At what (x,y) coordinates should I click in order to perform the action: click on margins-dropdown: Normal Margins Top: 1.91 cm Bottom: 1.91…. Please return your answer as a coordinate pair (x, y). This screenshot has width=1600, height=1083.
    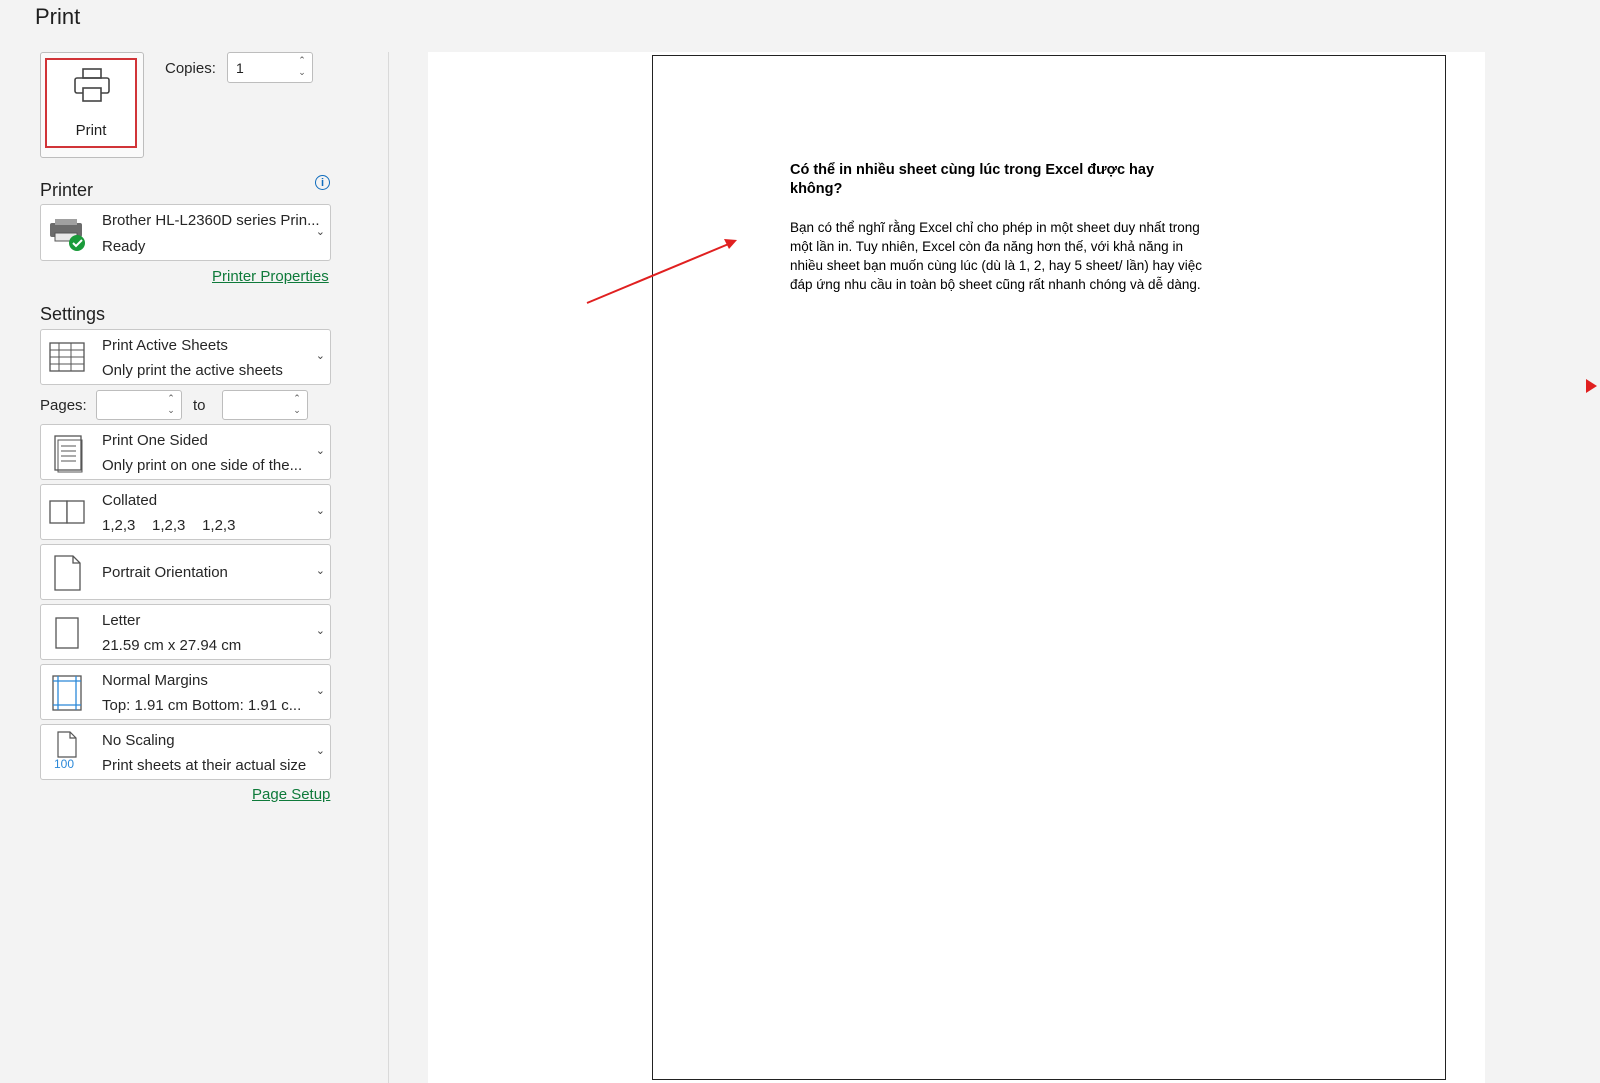
    Looking at the image, I should click on (185, 692).